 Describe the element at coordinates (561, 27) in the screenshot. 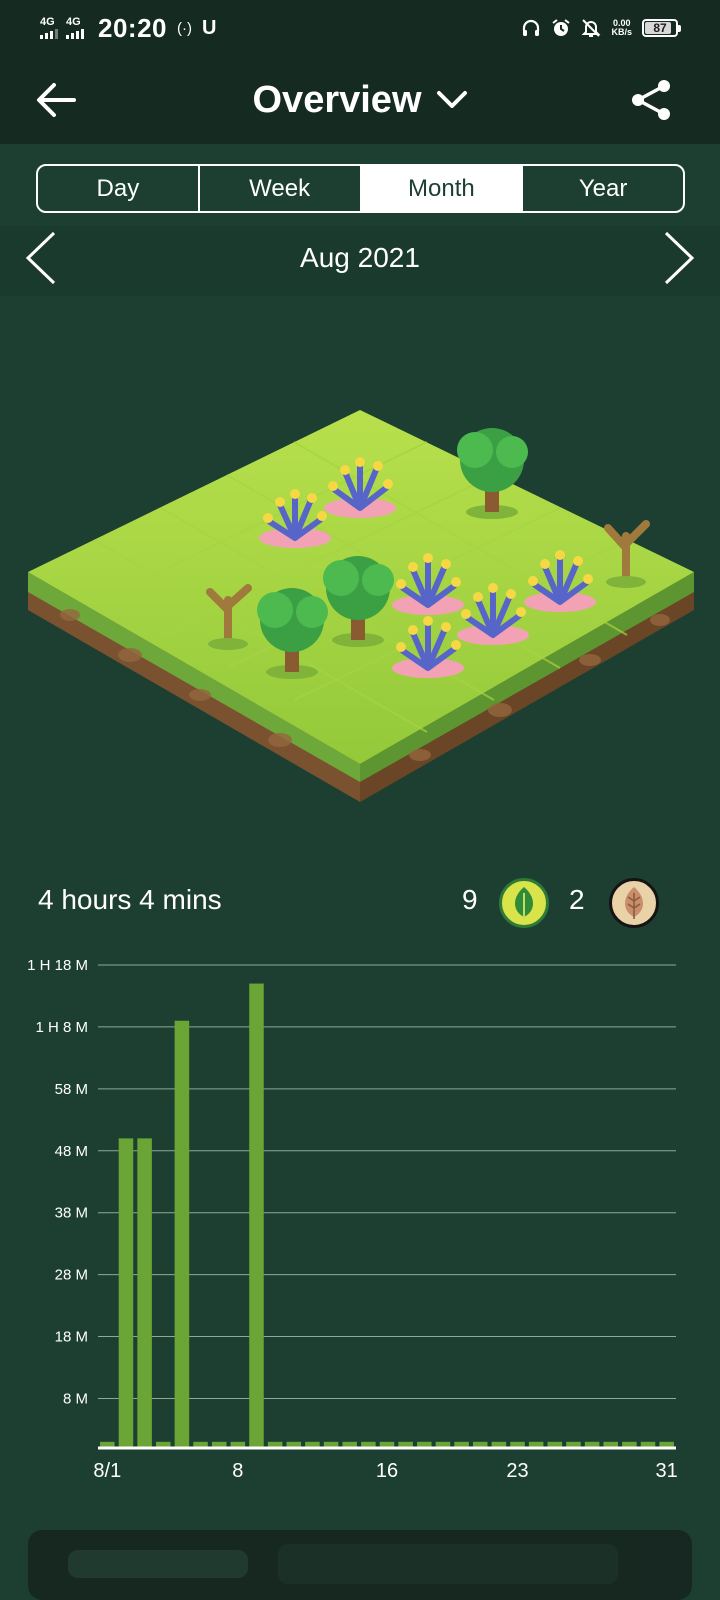

I see `alarm-icon` at that location.